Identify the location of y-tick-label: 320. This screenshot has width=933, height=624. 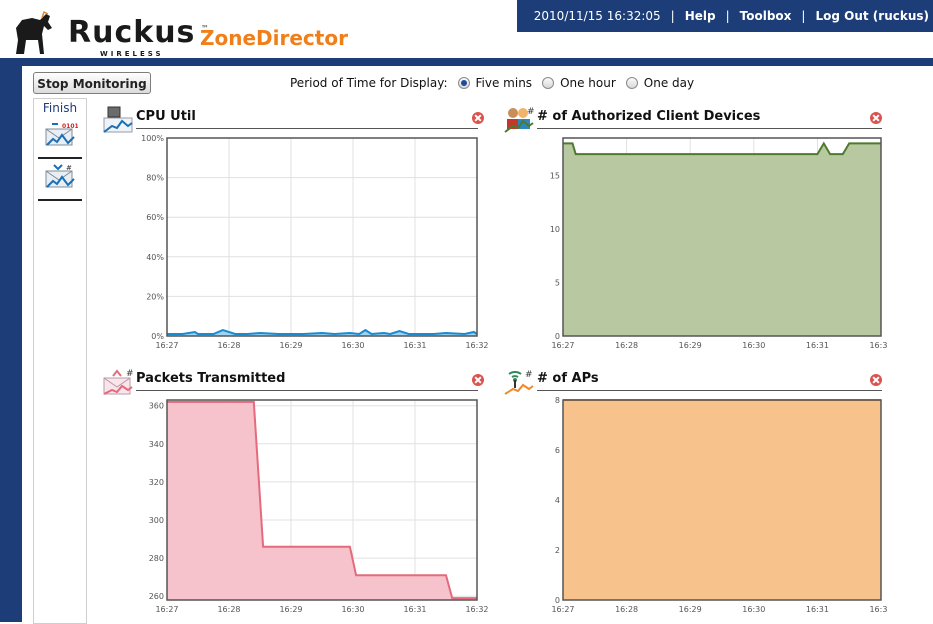
(156, 482).